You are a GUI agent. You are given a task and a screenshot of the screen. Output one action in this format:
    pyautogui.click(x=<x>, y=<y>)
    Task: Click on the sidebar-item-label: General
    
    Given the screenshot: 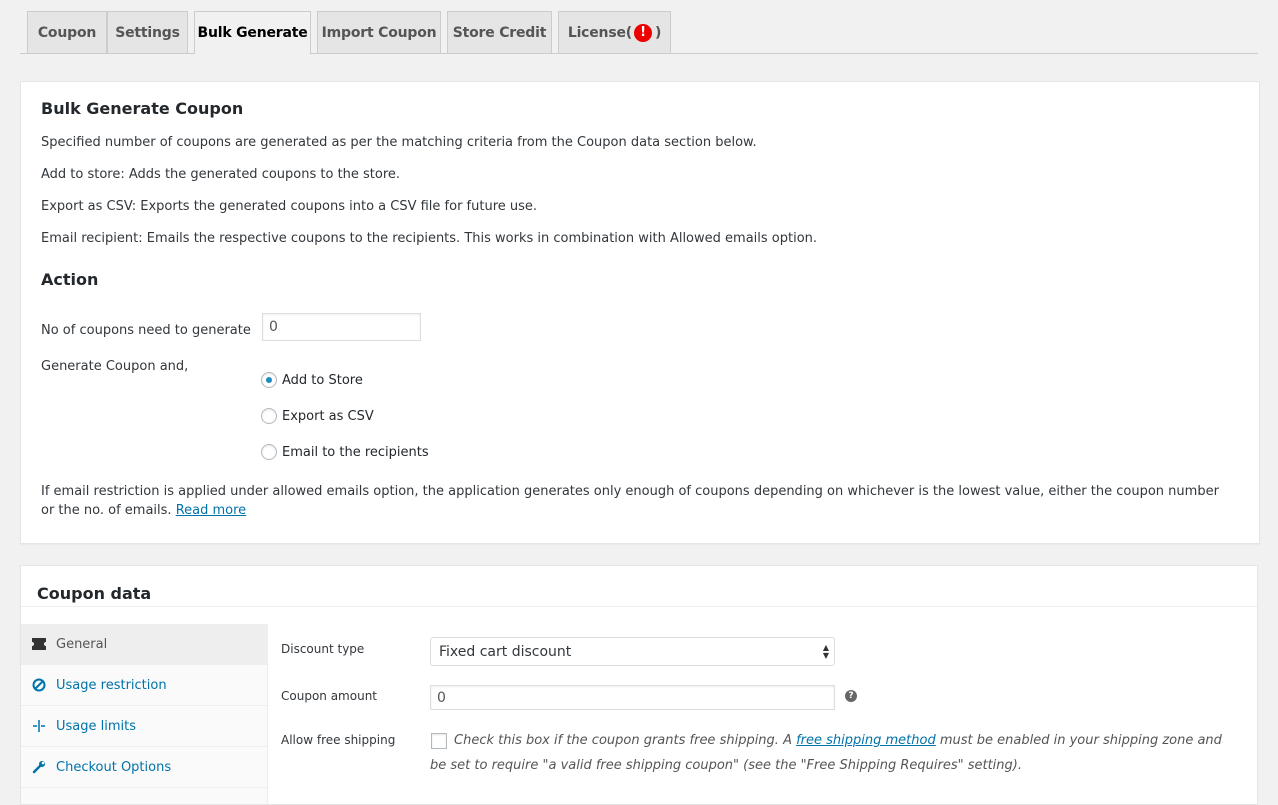 What is the action you would take?
    pyautogui.click(x=82, y=644)
    